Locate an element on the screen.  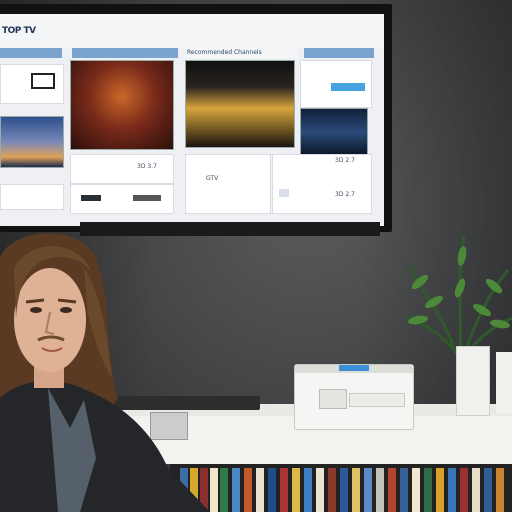
tv-tile-center-1: 3D 3.7 is located at coordinates (122, 169).